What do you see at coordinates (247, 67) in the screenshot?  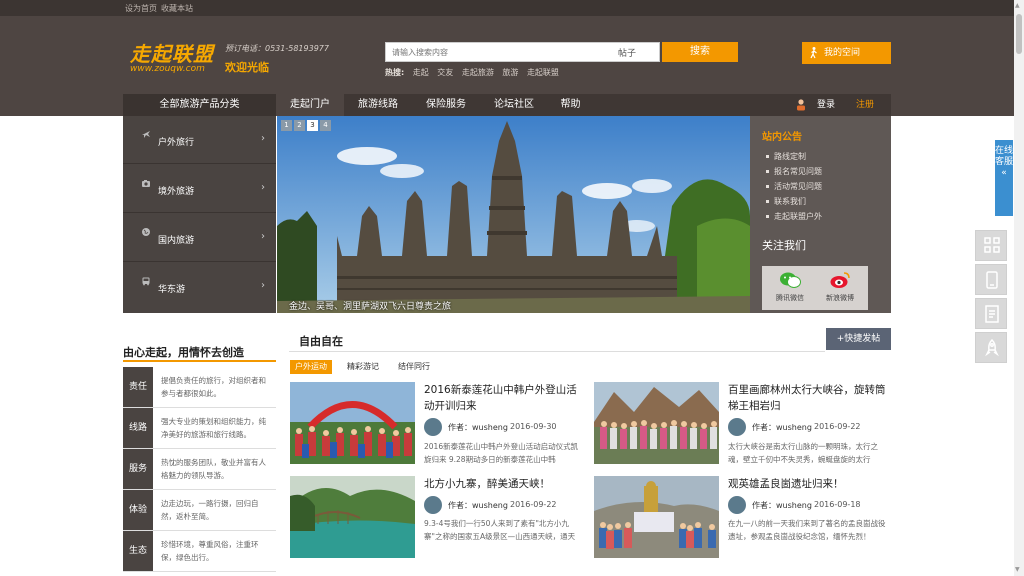 I see `welcome-text: 欢迎光临` at bounding box center [247, 67].